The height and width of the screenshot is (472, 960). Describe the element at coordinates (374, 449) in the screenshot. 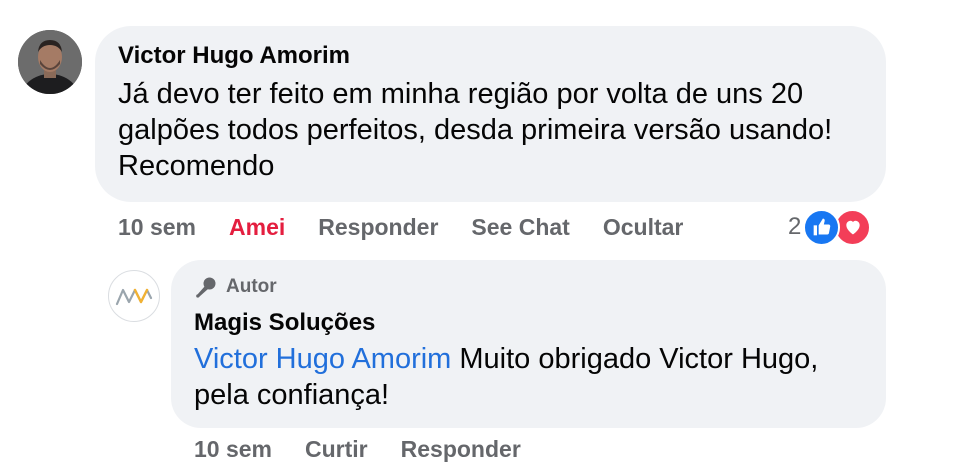

I see `reply-actions: 10 sem Curtir Responder` at that location.